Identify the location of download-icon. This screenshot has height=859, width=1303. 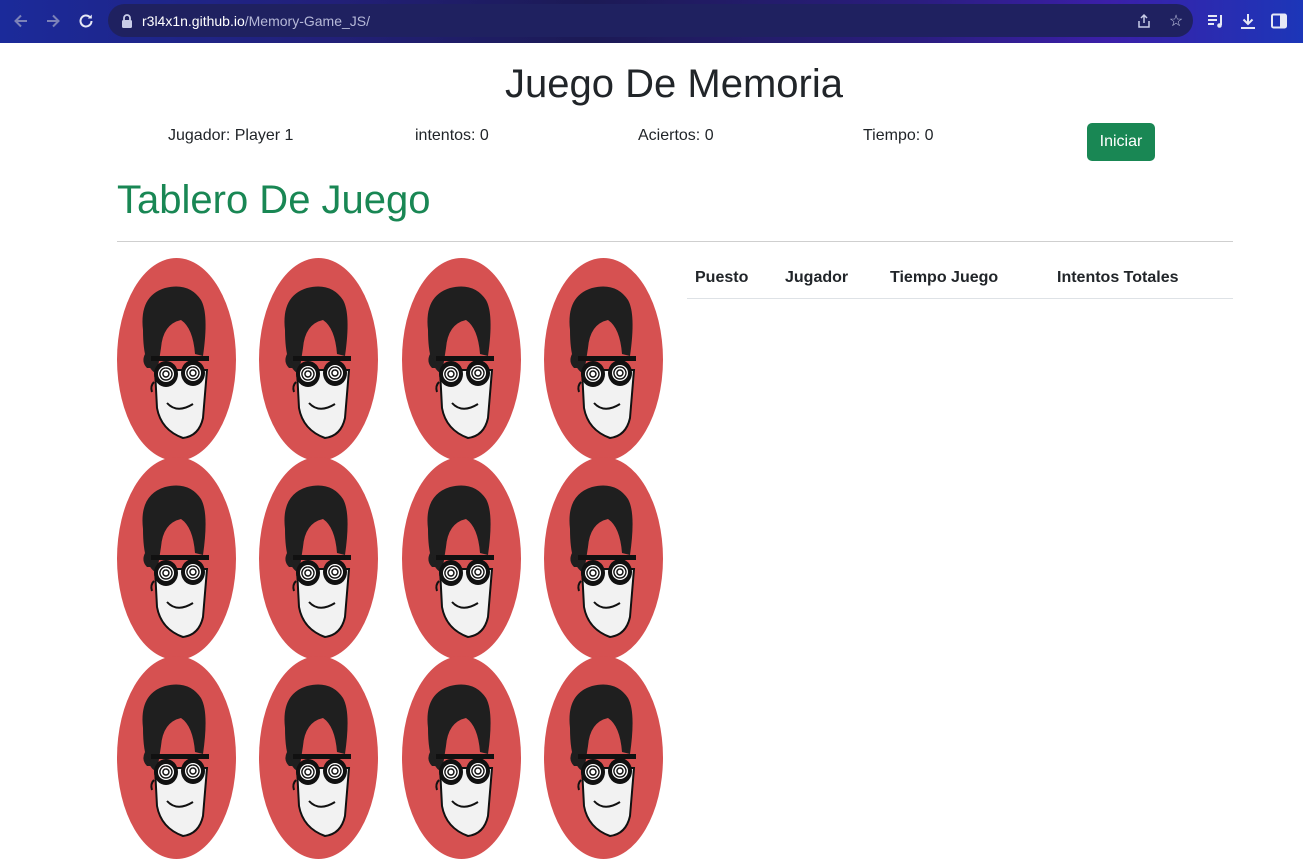
(1248, 21).